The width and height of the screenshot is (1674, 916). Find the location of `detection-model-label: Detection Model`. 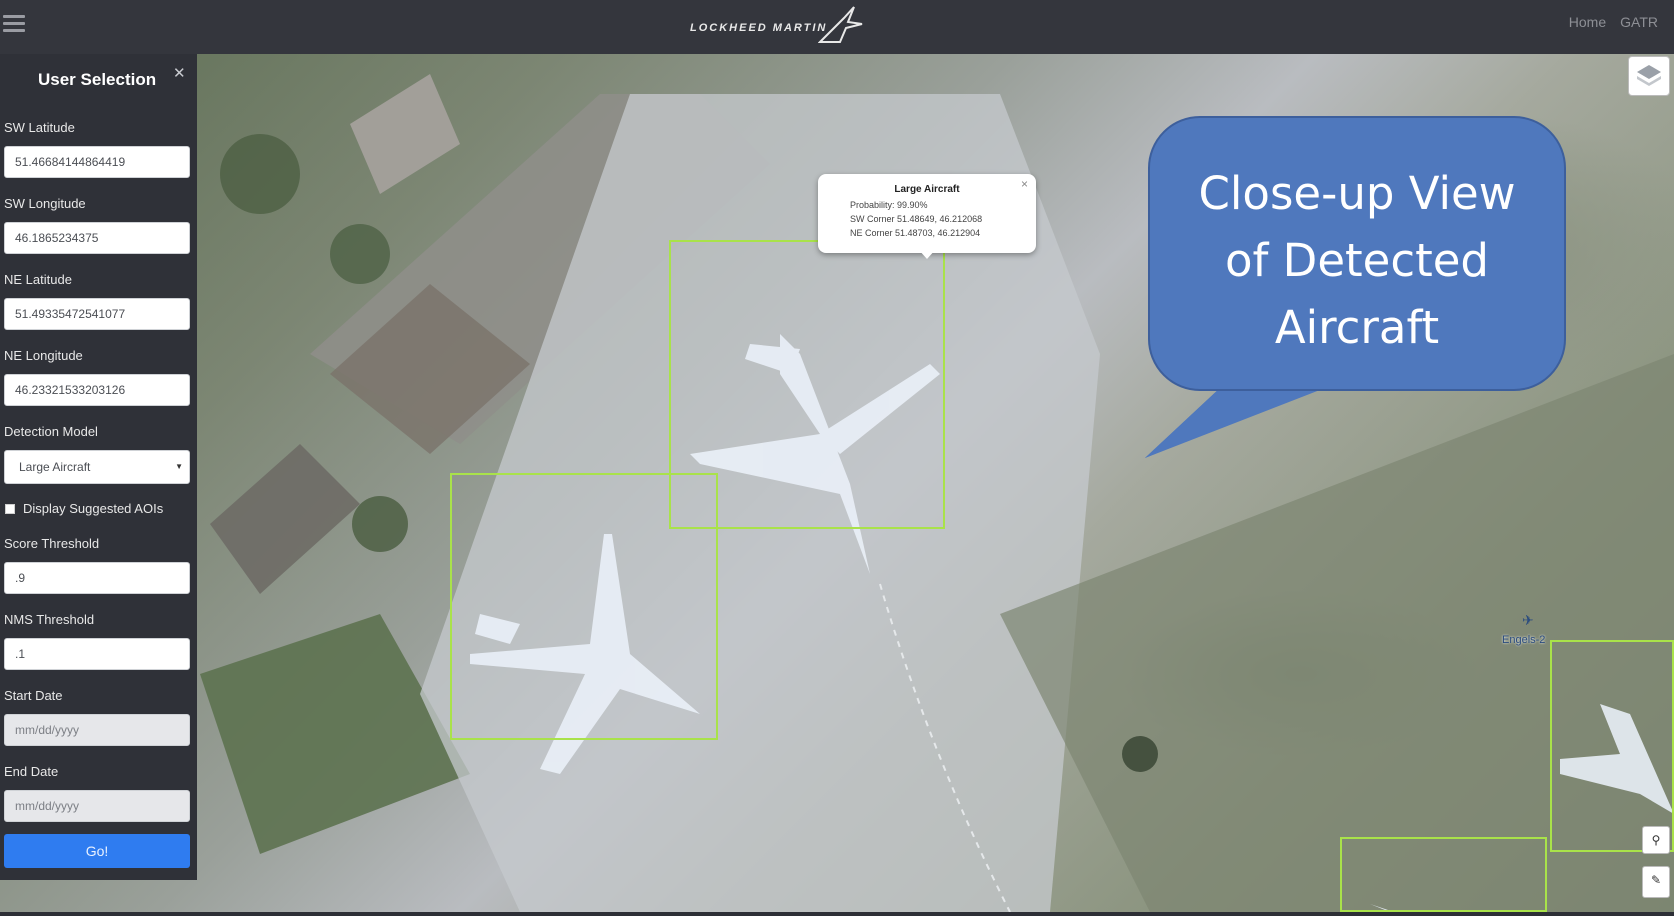

detection-model-label: Detection Model is located at coordinates (51, 431).